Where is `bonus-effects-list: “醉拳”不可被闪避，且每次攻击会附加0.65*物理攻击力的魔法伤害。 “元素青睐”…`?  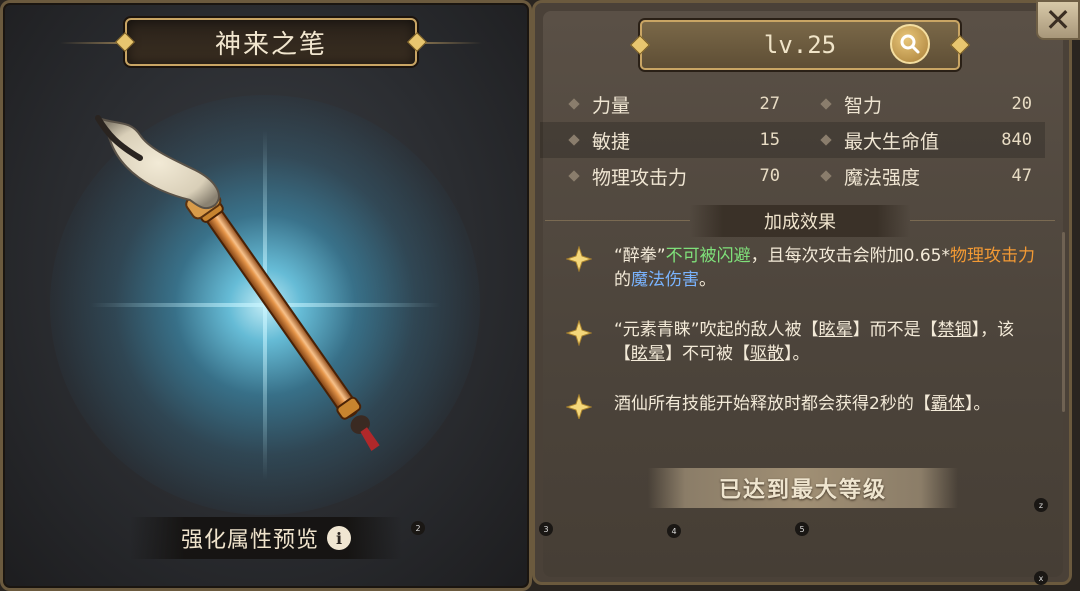 bonus-effects-list: “醉拳”不可被闪避，且每次攻击会附加0.65*物理攻击力的魔法伤害。 “元素青睐”… is located at coordinates (800, 331).